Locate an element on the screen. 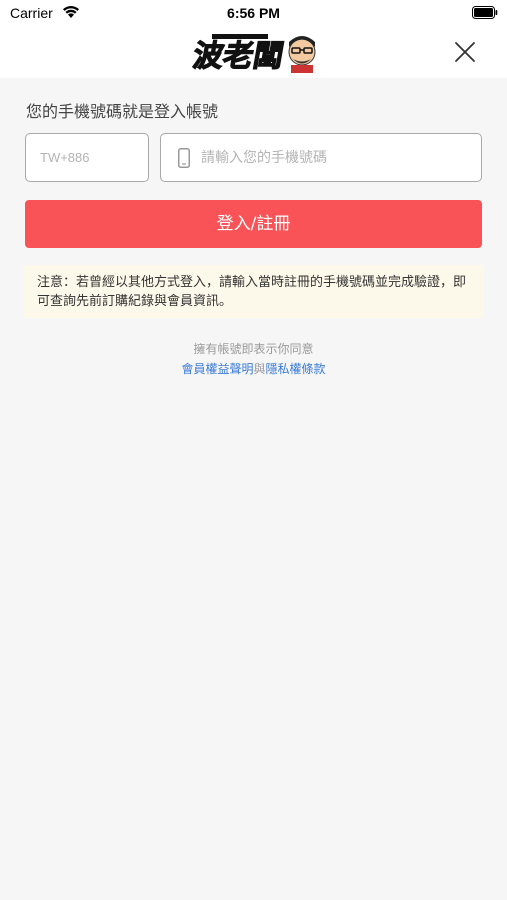 The height and width of the screenshot is (900, 507). agreement-conjunction: 與 is located at coordinates (259, 369).